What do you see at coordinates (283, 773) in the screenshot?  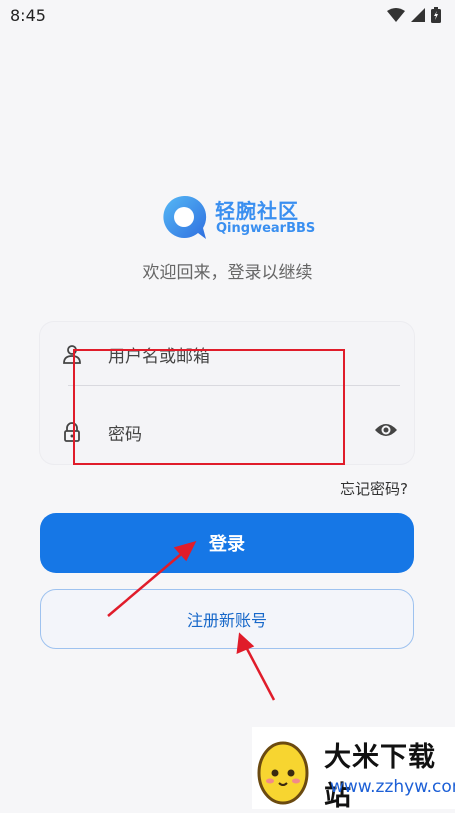 I see `egg-mascot-icon` at bounding box center [283, 773].